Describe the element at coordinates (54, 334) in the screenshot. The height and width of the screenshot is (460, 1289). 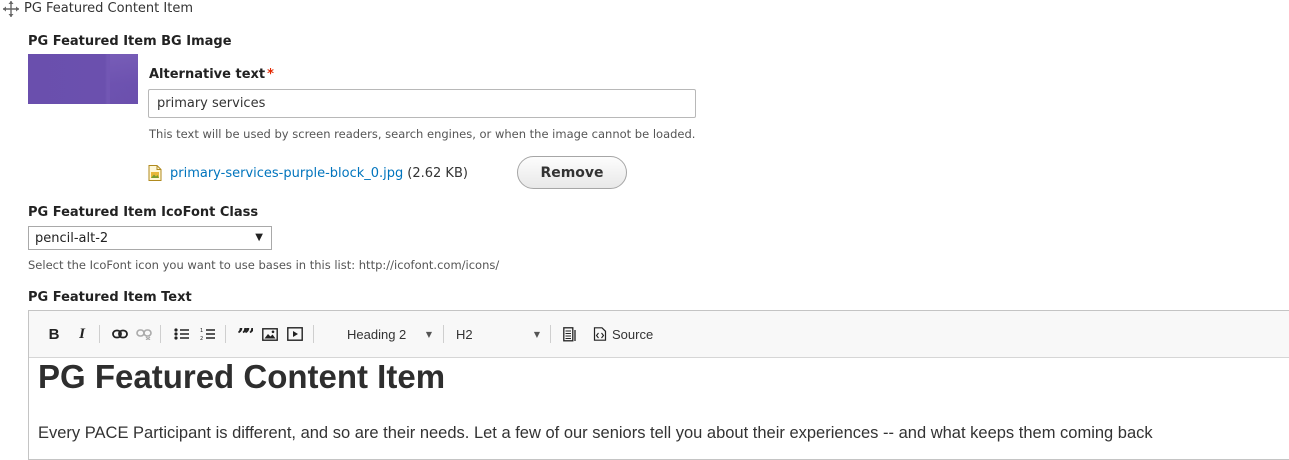
I see `bold-button: B` at that location.